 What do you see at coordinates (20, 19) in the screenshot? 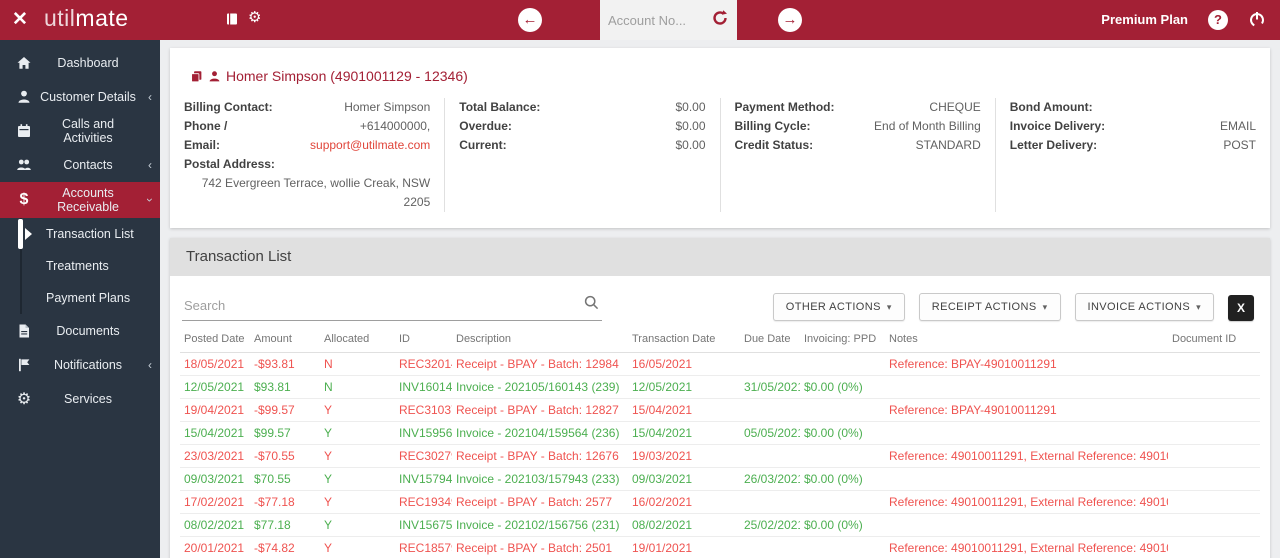
I see `close-icon: ✕` at bounding box center [20, 19].